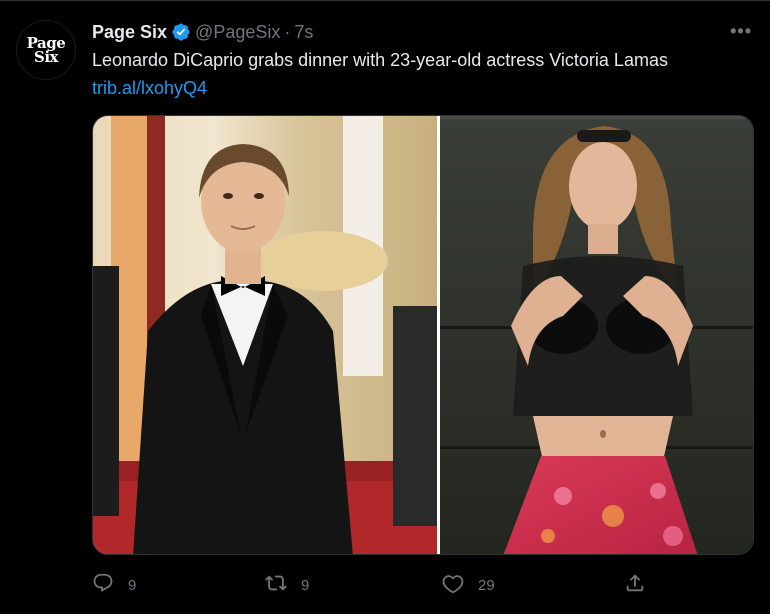 This screenshot has height=614, width=770. I want to click on more-icon: •••, so click(741, 31).